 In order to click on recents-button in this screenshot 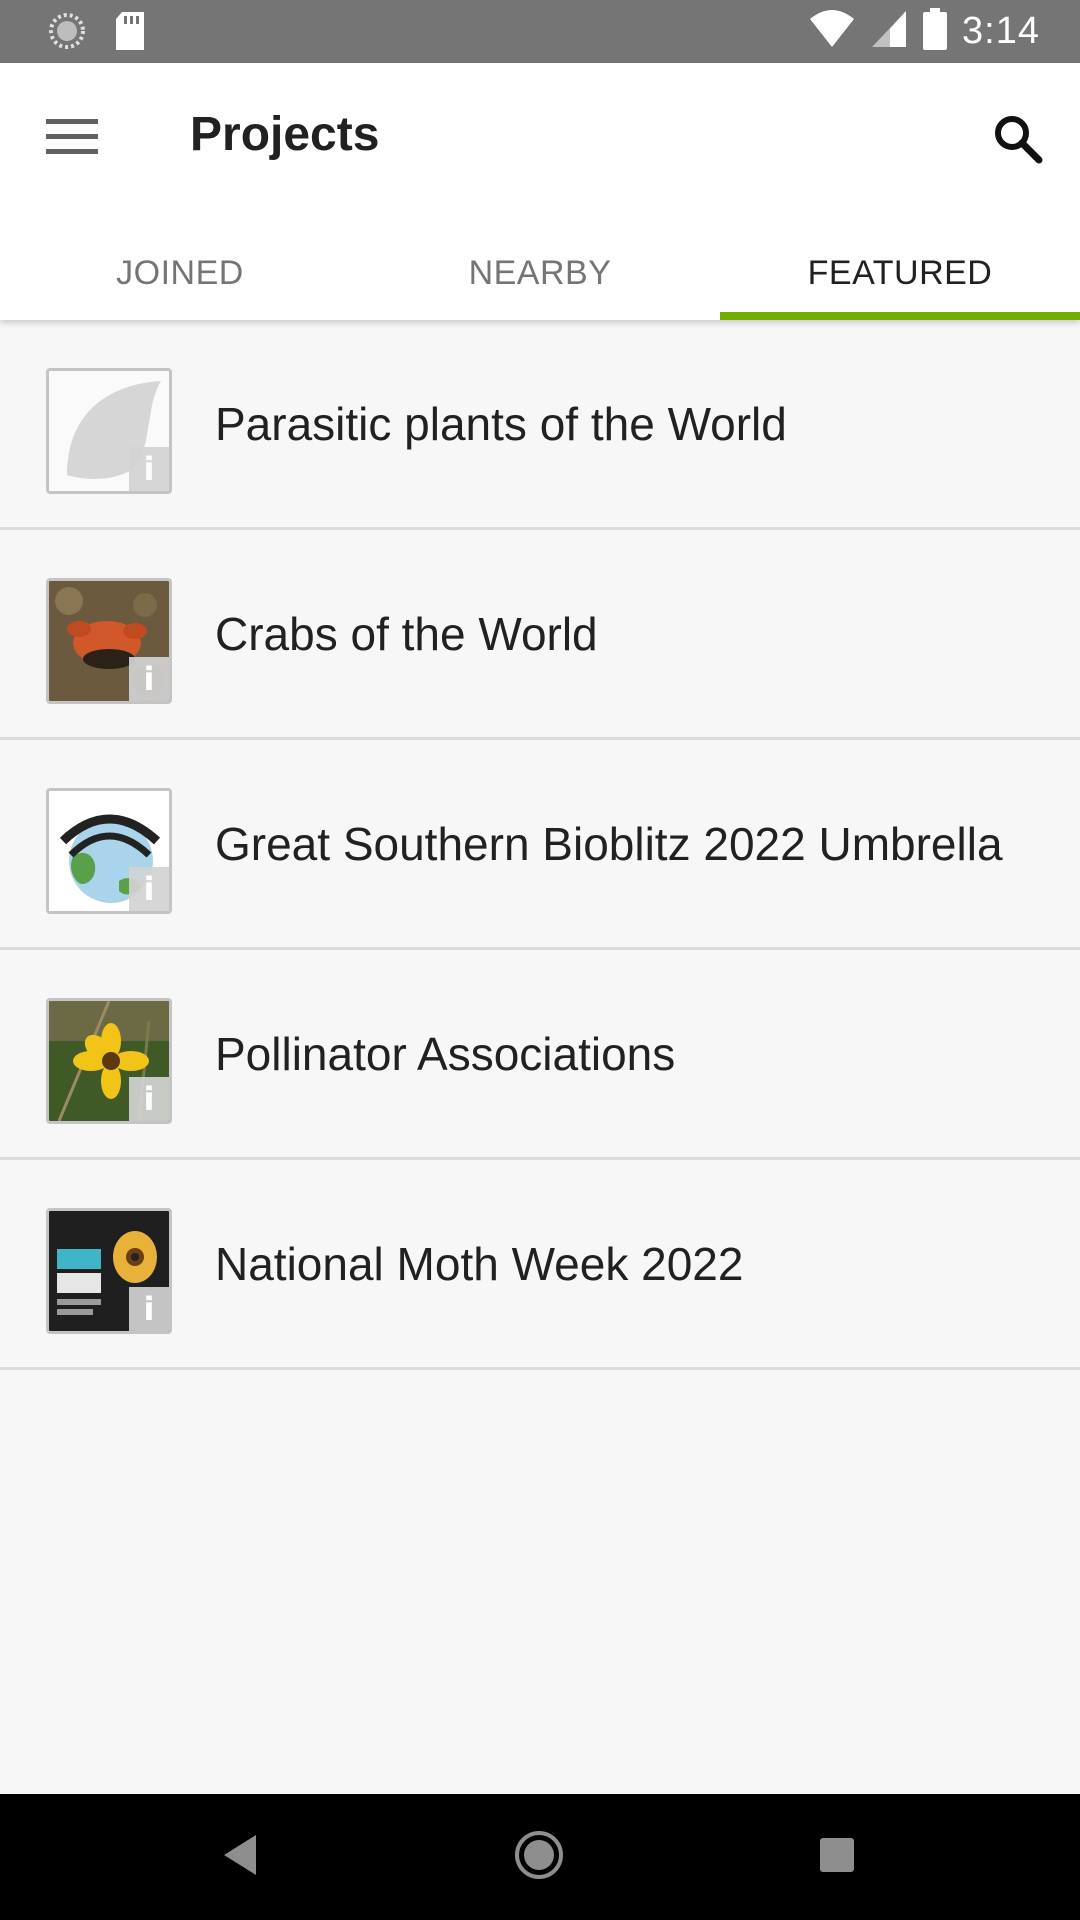, I will do `click(837, 1857)`.